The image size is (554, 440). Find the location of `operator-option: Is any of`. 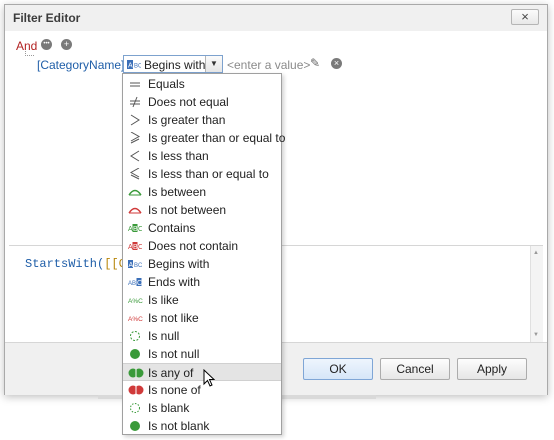

operator-option: Is any of is located at coordinates (202, 372).